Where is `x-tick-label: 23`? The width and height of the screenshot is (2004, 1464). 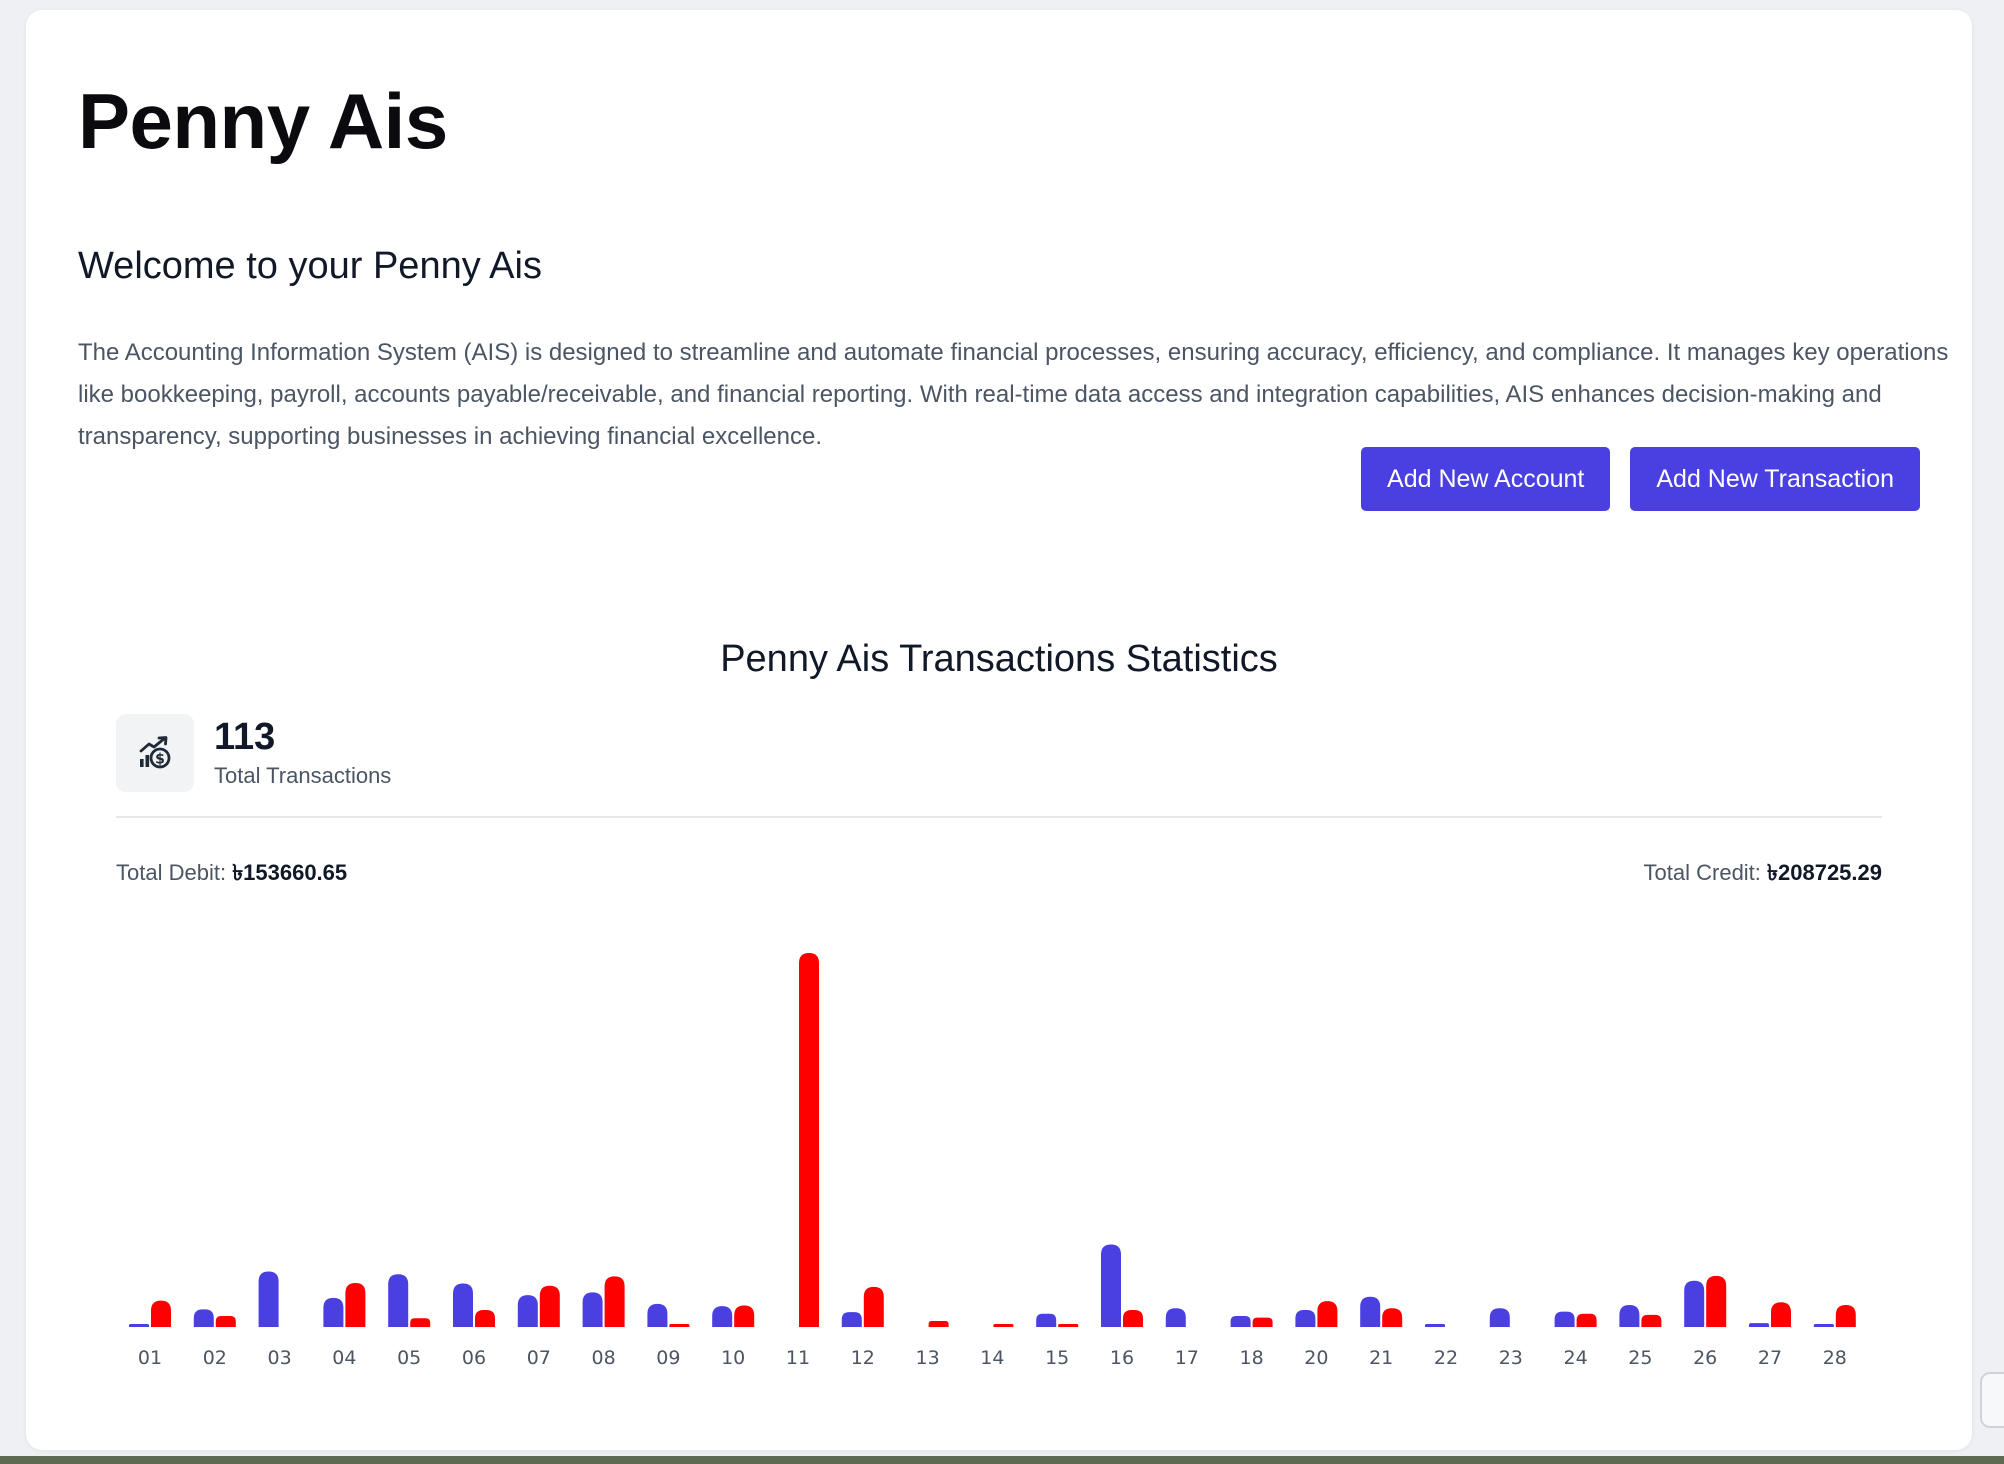
x-tick-label: 23 is located at coordinates (1511, 1358).